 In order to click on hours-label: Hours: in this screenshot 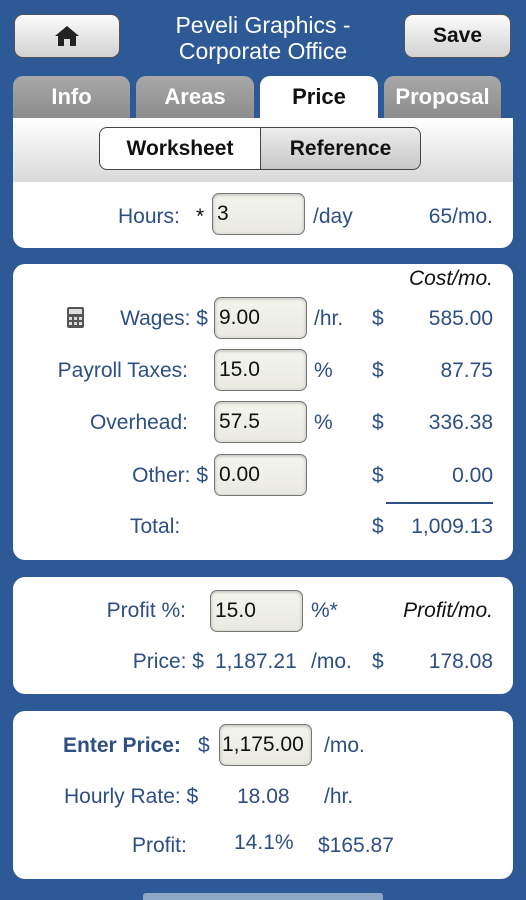, I will do `click(149, 216)`.